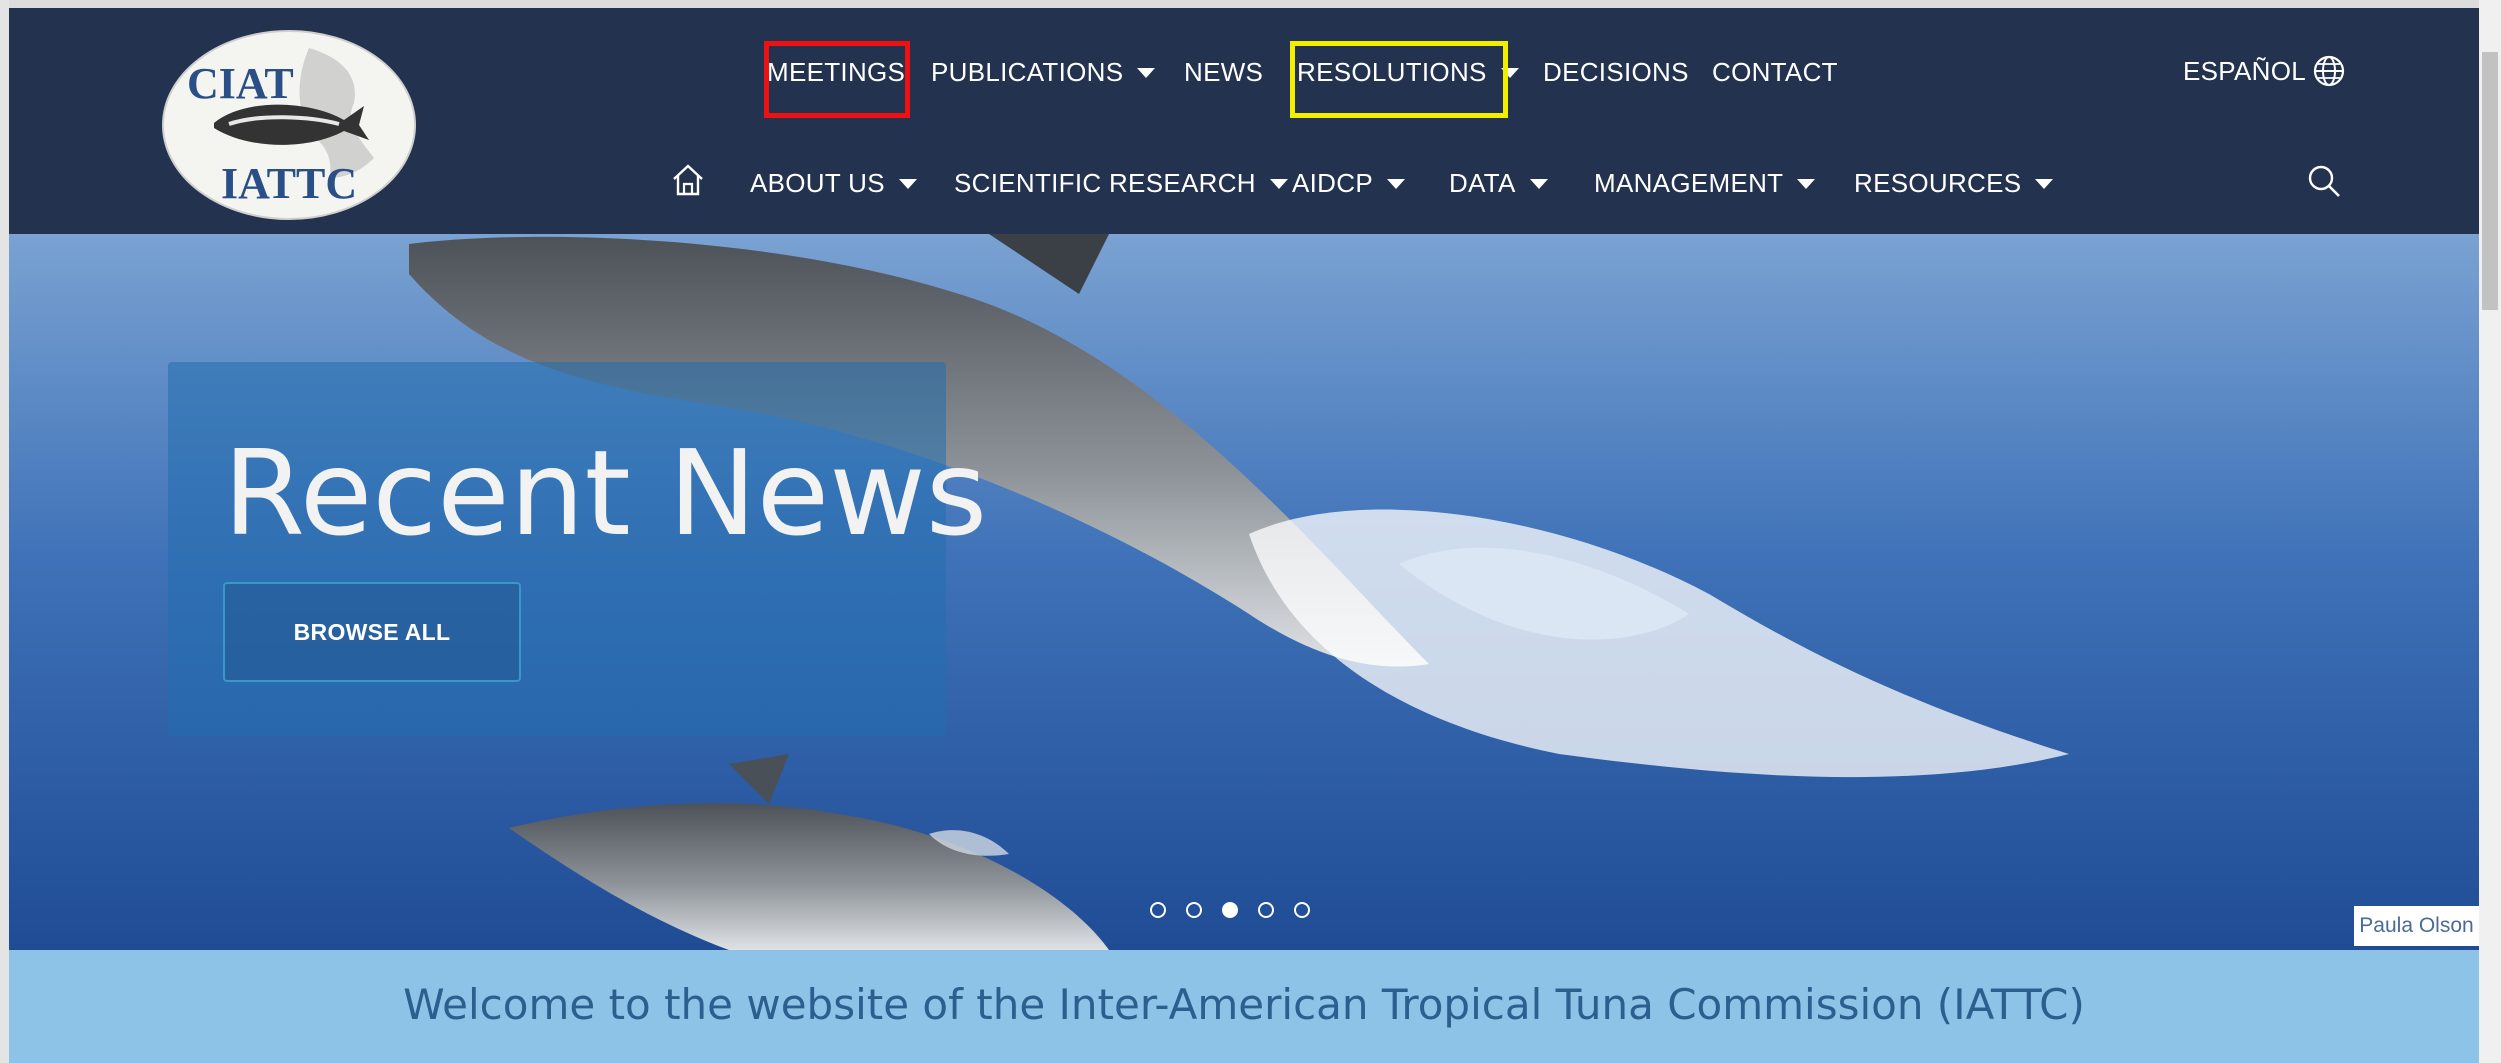  What do you see at coordinates (1332, 183) in the screenshot?
I see `nav-aidcp-label: AIDCP` at bounding box center [1332, 183].